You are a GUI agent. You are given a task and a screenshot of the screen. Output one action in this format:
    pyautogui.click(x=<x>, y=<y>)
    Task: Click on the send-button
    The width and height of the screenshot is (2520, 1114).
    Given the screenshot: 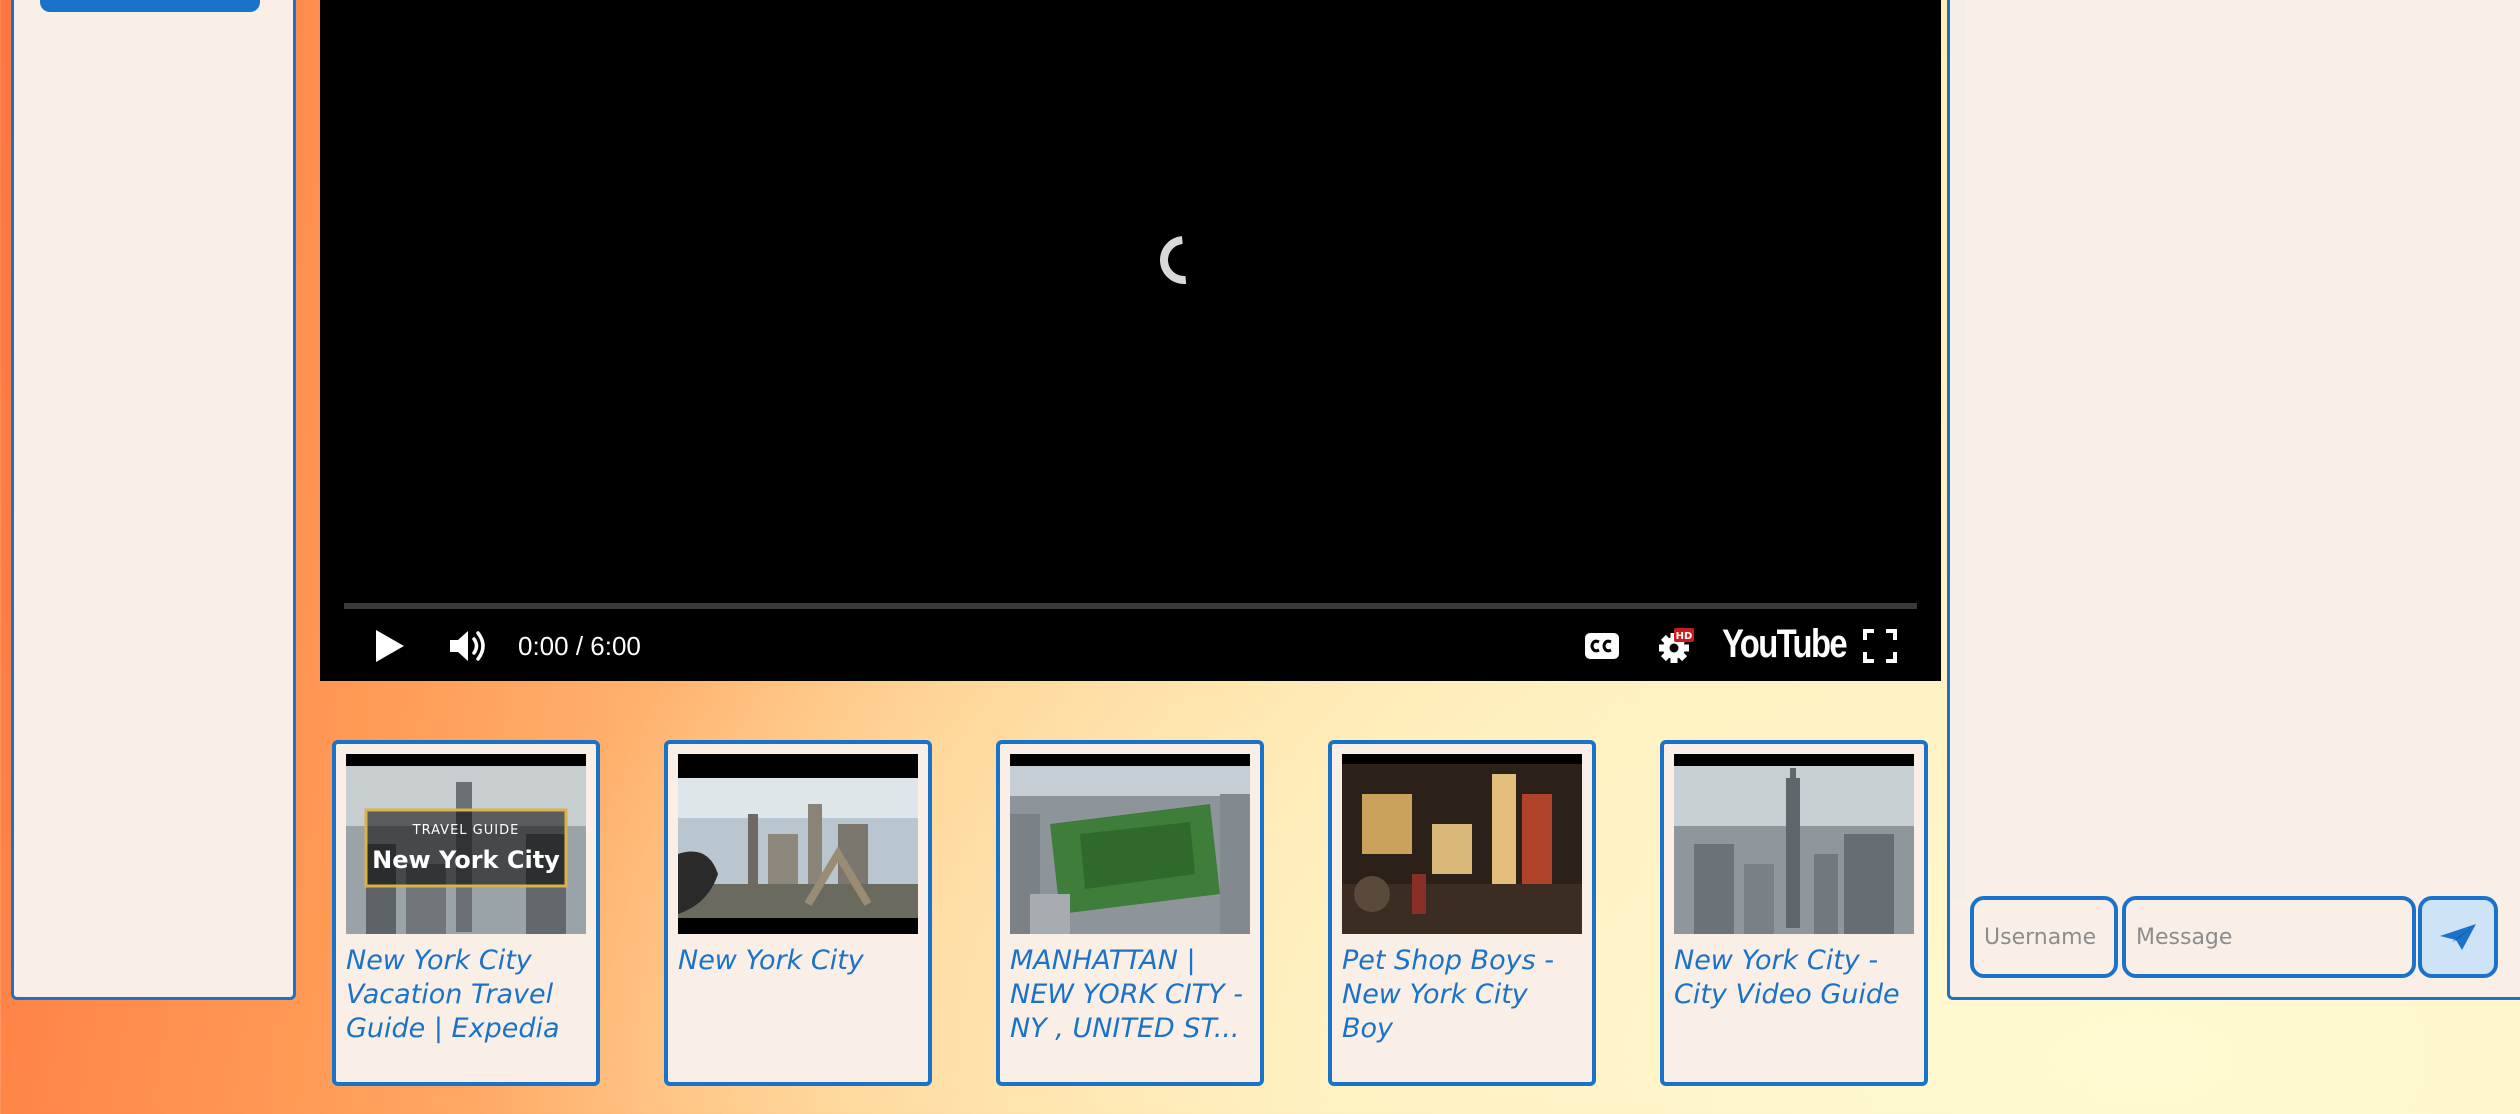 What is the action you would take?
    pyautogui.click(x=2458, y=937)
    